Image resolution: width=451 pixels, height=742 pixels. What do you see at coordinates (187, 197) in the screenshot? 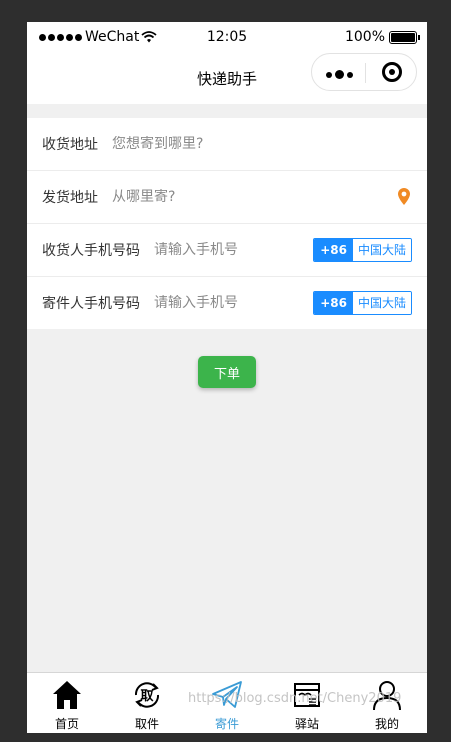
I see `send-address-input` at bounding box center [187, 197].